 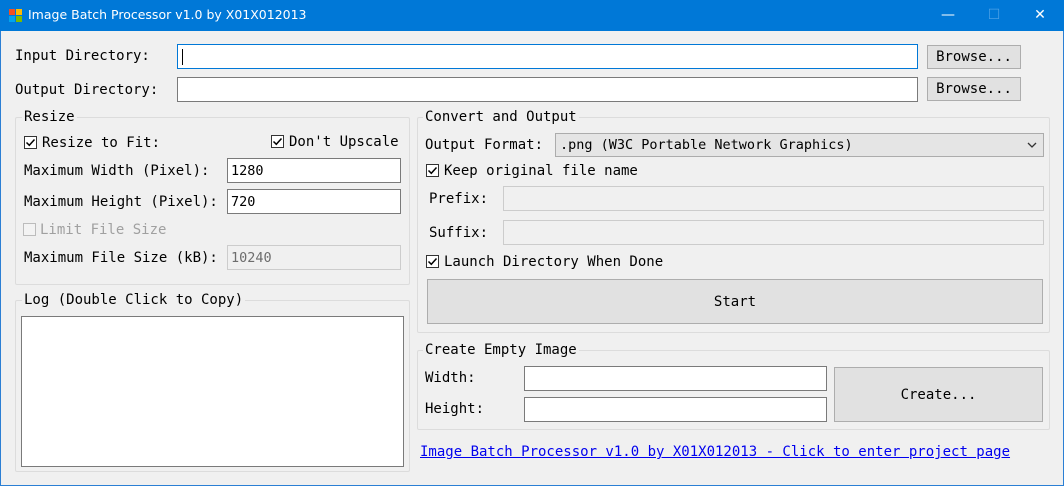 What do you see at coordinates (554, 262) in the screenshot?
I see `launch-directory-label: Launch Directory When Done` at bounding box center [554, 262].